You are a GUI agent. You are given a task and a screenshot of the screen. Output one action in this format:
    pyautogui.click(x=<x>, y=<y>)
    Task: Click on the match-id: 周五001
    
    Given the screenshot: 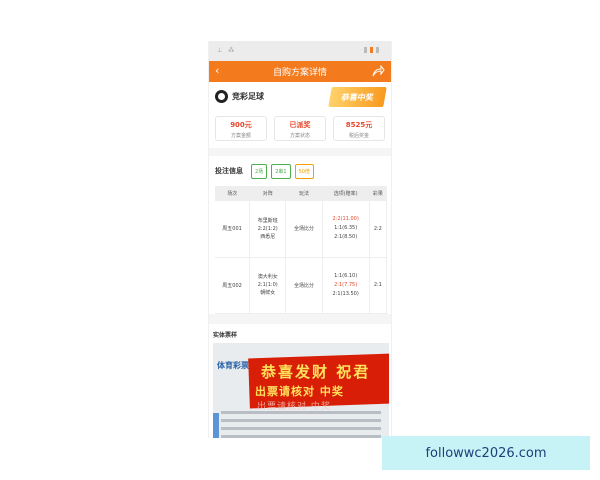 What is the action you would take?
    pyautogui.click(x=233, y=229)
    